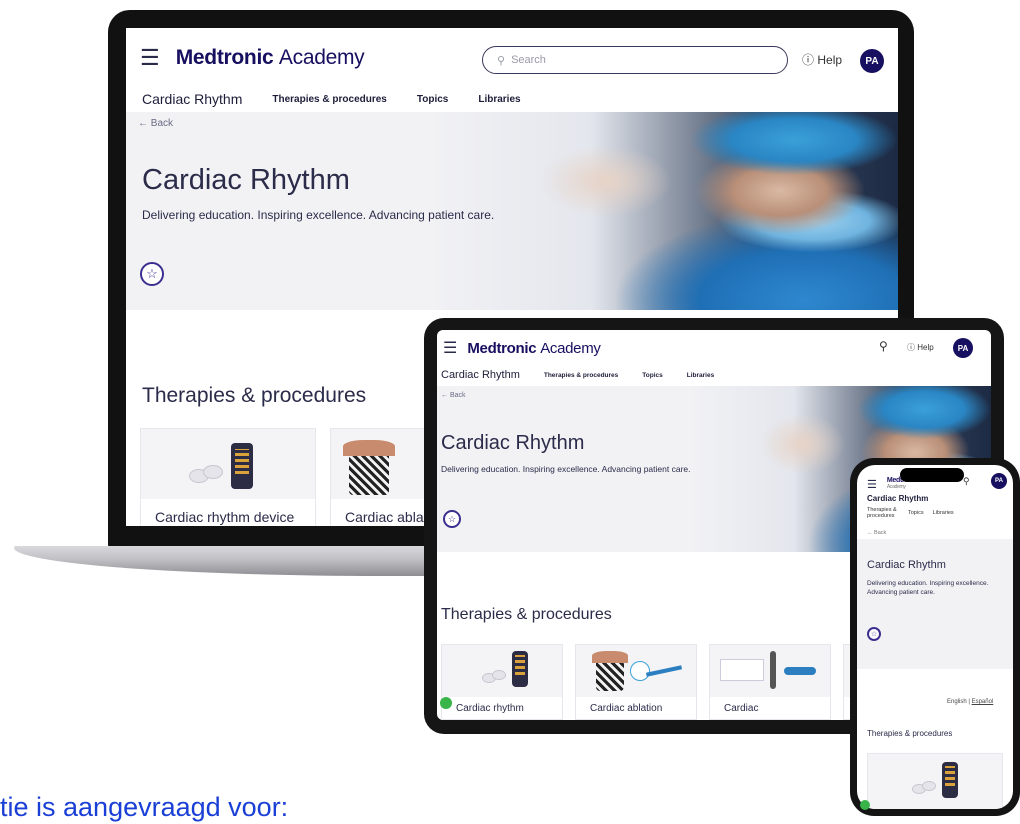 The height and width of the screenshot is (824, 1020). I want to click on search-placeholder: Search, so click(528, 60).